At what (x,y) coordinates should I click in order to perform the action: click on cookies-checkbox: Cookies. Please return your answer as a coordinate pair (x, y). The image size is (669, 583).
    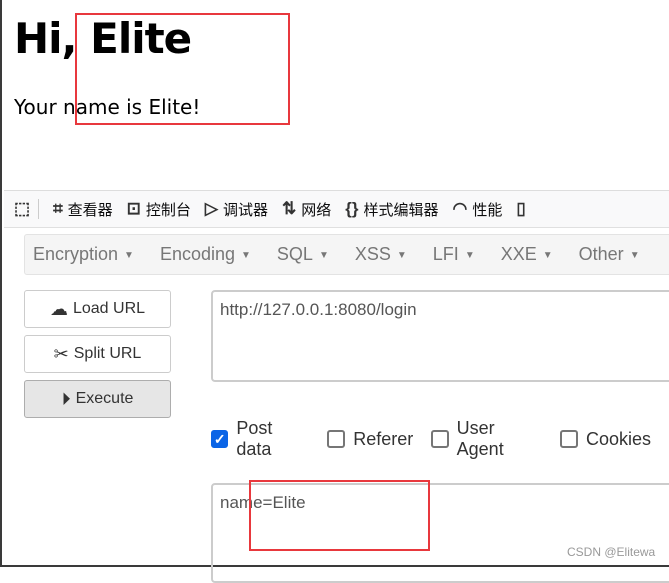
    Looking at the image, I should click on (605, 439).